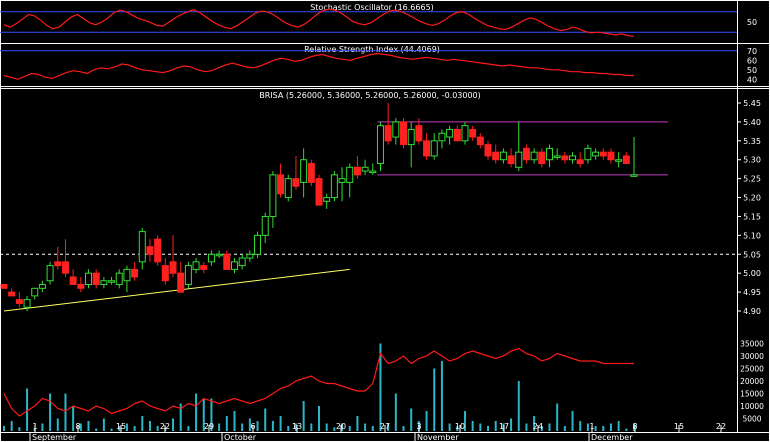 Image resolution: width=770 pixels, height=442 pixels. Describe the element at coordinates (418, 426) in the screenshot. I see `x-tick-label: 3` at that location.